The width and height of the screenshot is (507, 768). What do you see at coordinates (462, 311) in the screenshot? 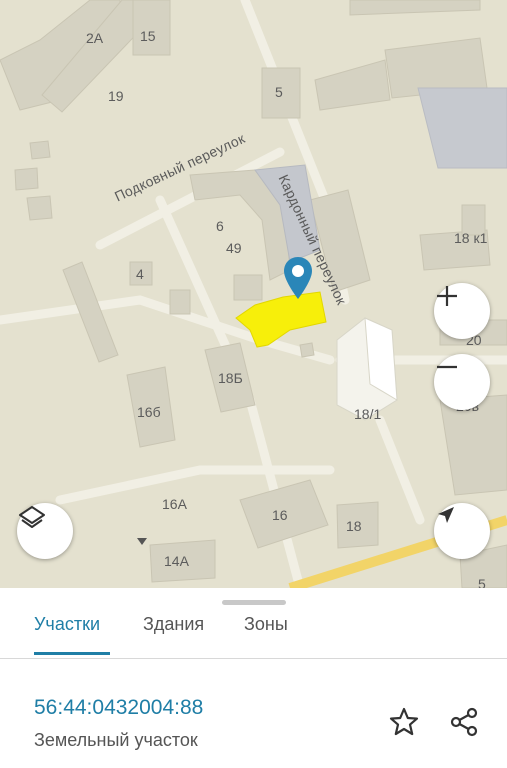
I see `zoom-in-button` at bounding box center [462, 311].